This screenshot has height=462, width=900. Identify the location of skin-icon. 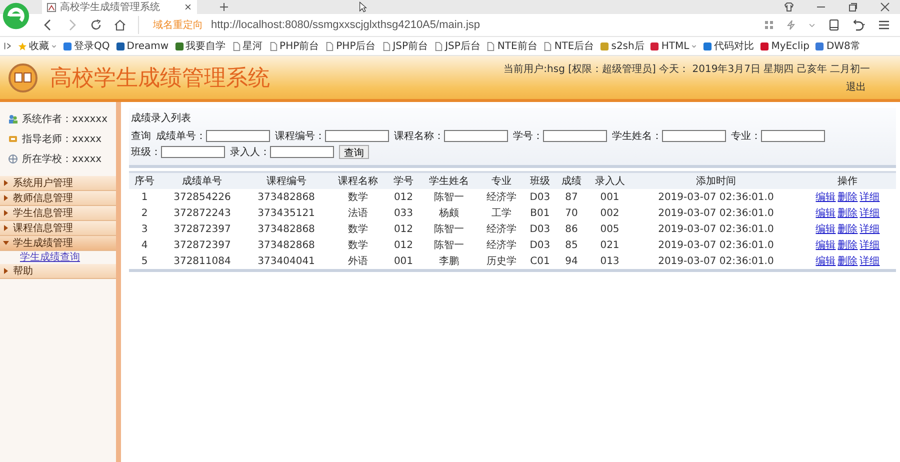
(789, 7).